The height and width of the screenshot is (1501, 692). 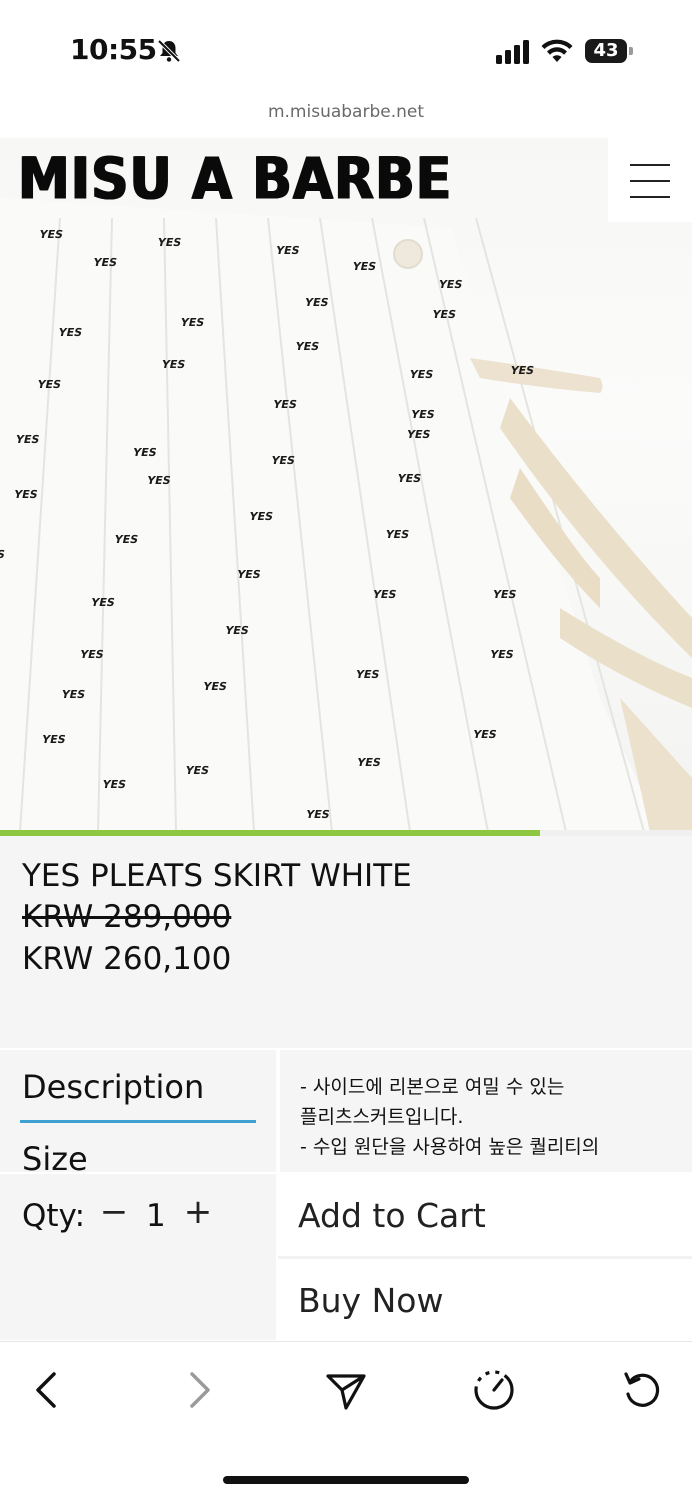 What do you see at coordinates (606, 50) in the screenshot?
I see `battery-level: 43` at bounding box center [606, 50].